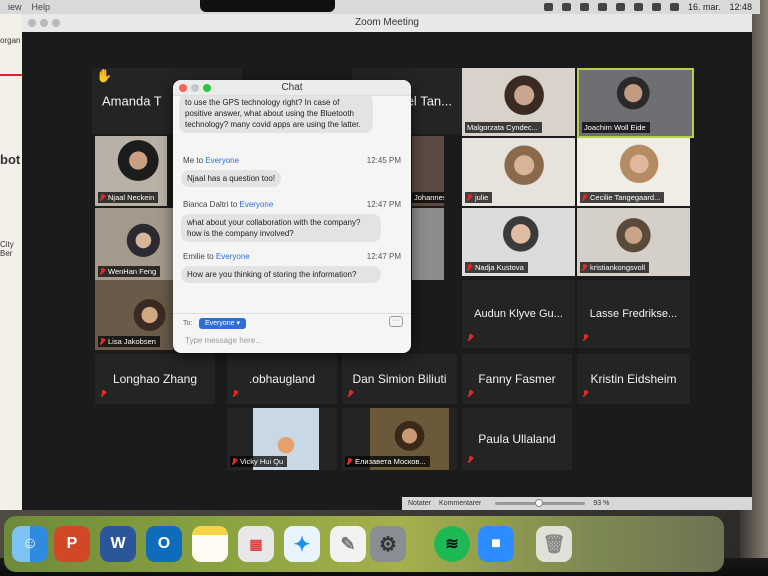 The width and height of the screenshot is (768, 576). I want to click on participant-tile: Dan Simion Biliuti, so click(399, 379).